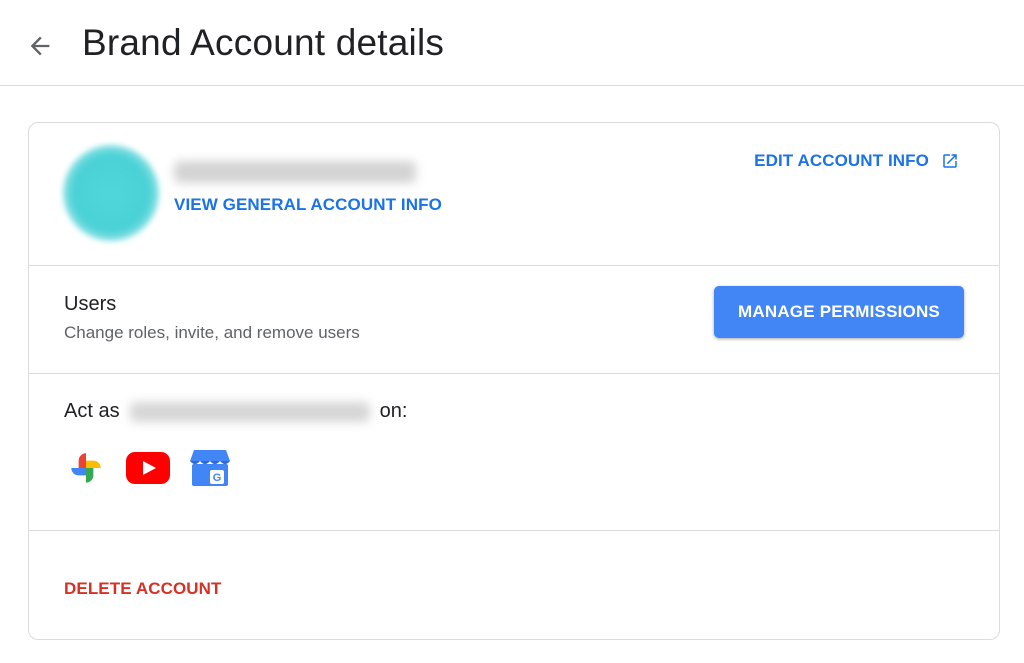 This screenshot has height=663, width=1024. Describe the element at coordinates (512, 43) in the screenshot. I see `page-header: Brand Account details` at that location.